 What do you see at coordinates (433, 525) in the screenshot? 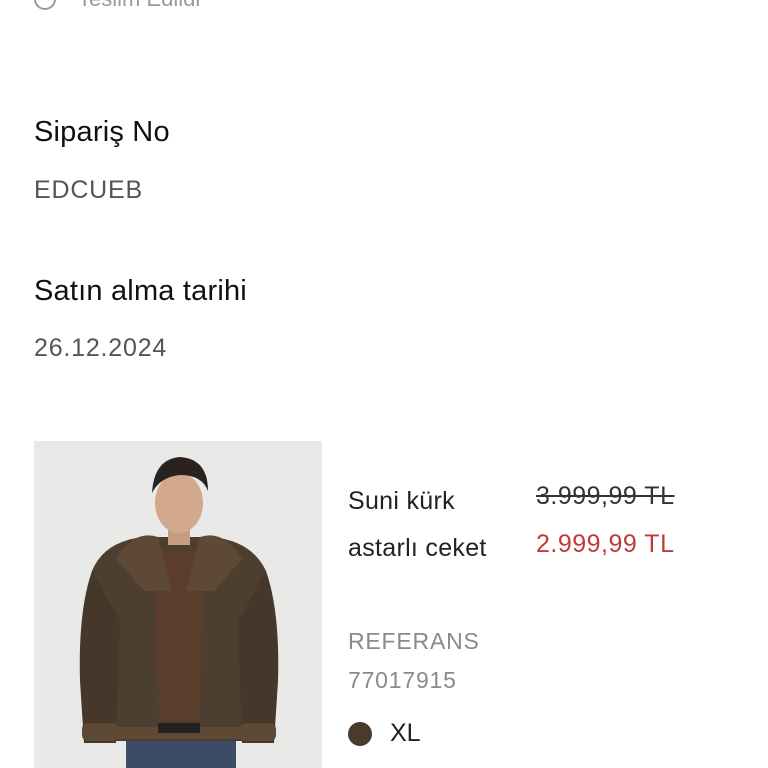
I see `product-name: Suni kürk astarlı ceket` at bounding box center [433, 525].